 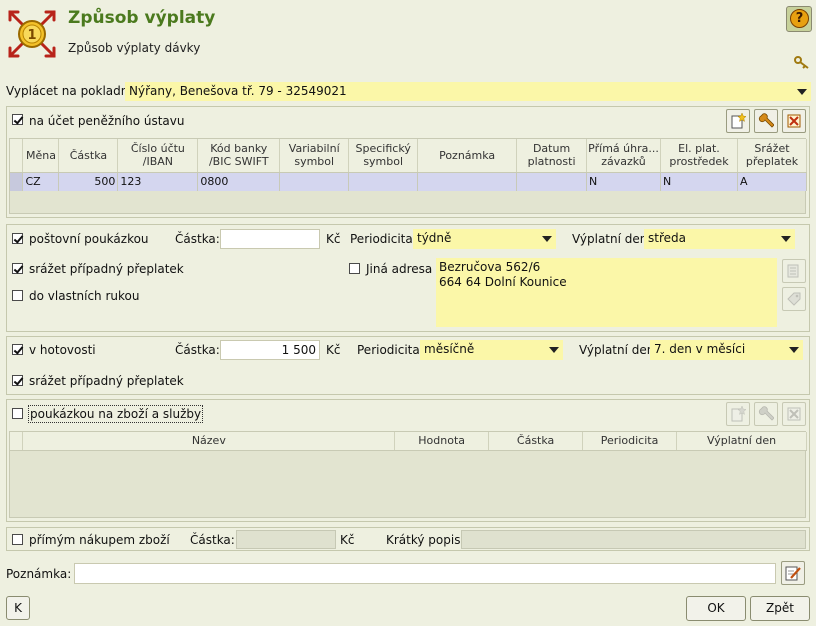 I want to click on rukou-label: do vlastních rukou, so click(x=84, y=296).